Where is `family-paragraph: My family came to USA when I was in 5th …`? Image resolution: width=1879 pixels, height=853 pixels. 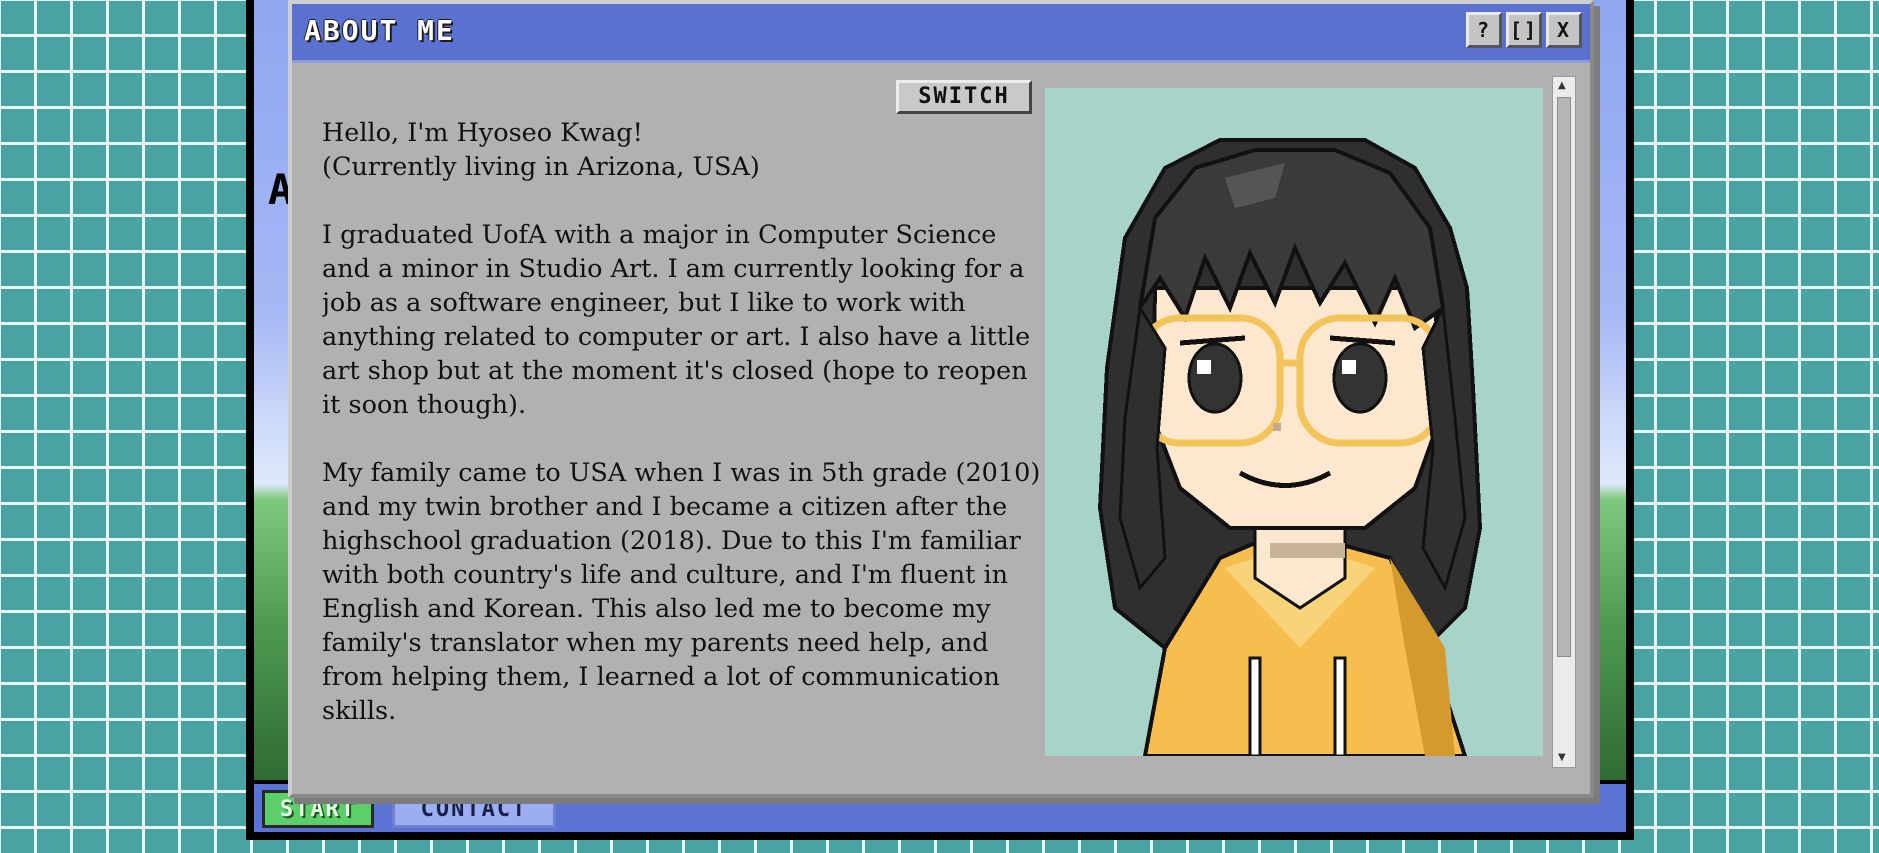
family-paragraph: My family came to USA when I was in 5th … is located at coordinates (681, 592).